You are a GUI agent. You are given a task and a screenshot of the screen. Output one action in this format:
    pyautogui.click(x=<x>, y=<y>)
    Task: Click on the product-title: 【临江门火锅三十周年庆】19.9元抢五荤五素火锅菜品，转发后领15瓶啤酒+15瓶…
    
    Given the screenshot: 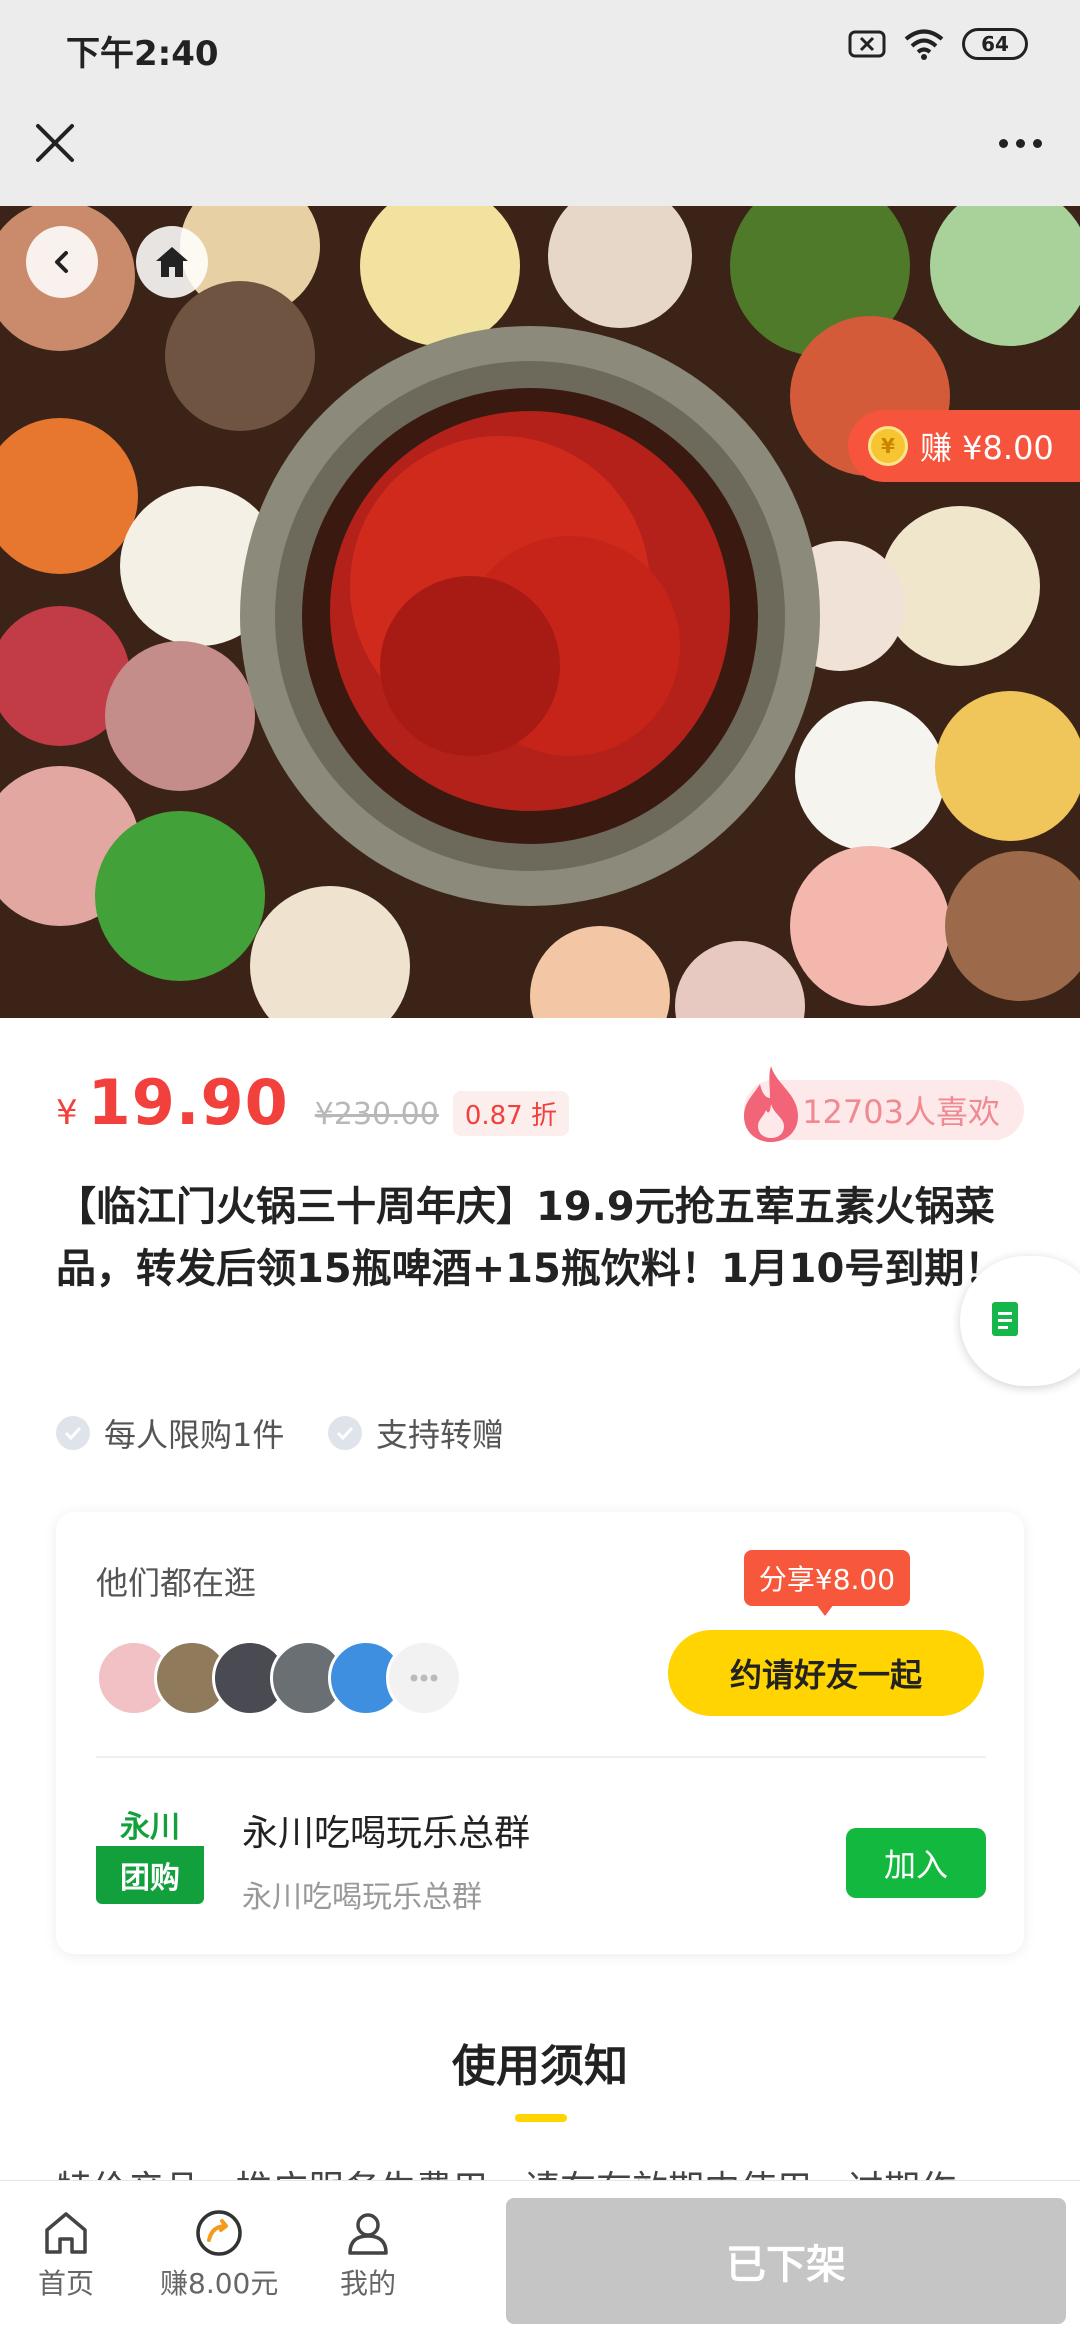 What is the action you would take?
    pyautogui.click(x=530, y=1238)
    